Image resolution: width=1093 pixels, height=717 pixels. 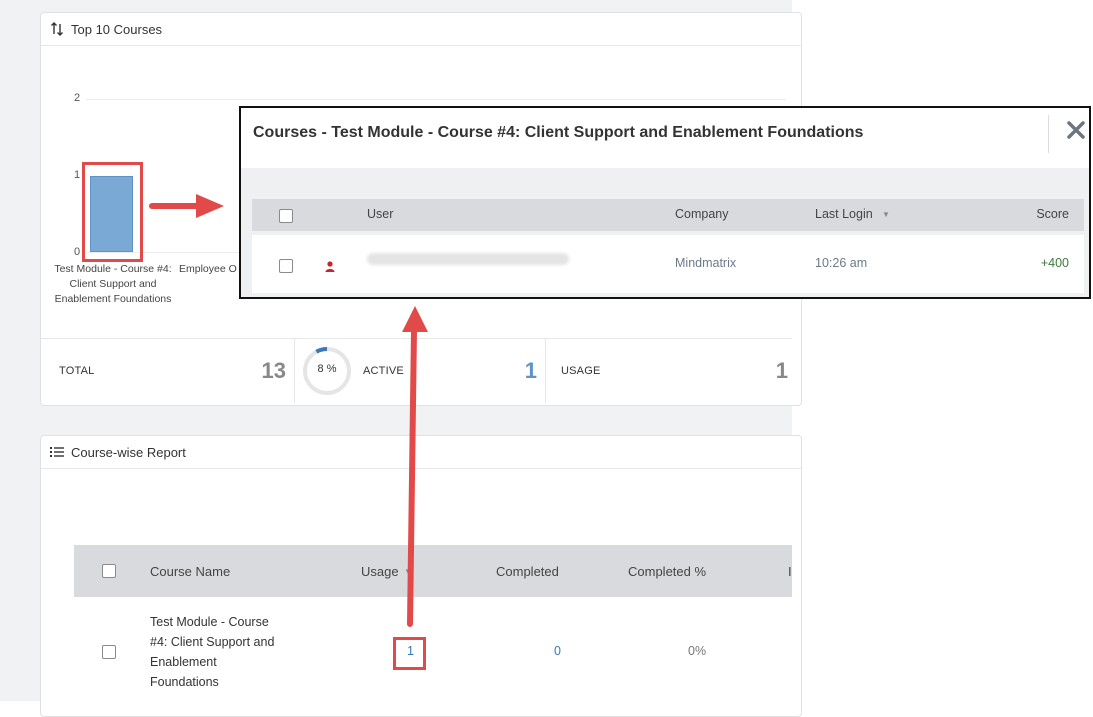 What do you see at coordinates (408, 571) in the screenshot?
I see `usage-sort-icon: ▼` at bounding box center [408, 571].